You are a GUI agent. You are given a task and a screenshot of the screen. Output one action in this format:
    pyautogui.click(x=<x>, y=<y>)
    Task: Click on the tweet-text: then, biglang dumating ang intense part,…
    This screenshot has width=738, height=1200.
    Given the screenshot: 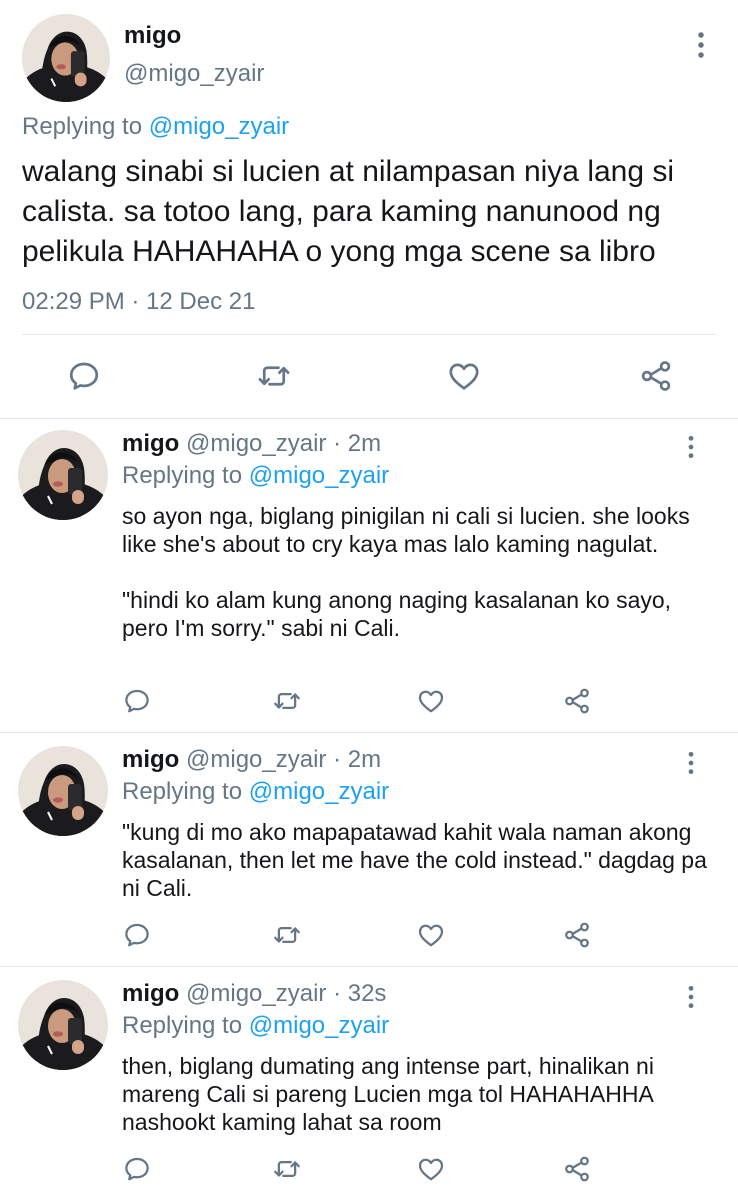 What is the action you would take?
    pyautogui.click(x=388, y=1094)
    